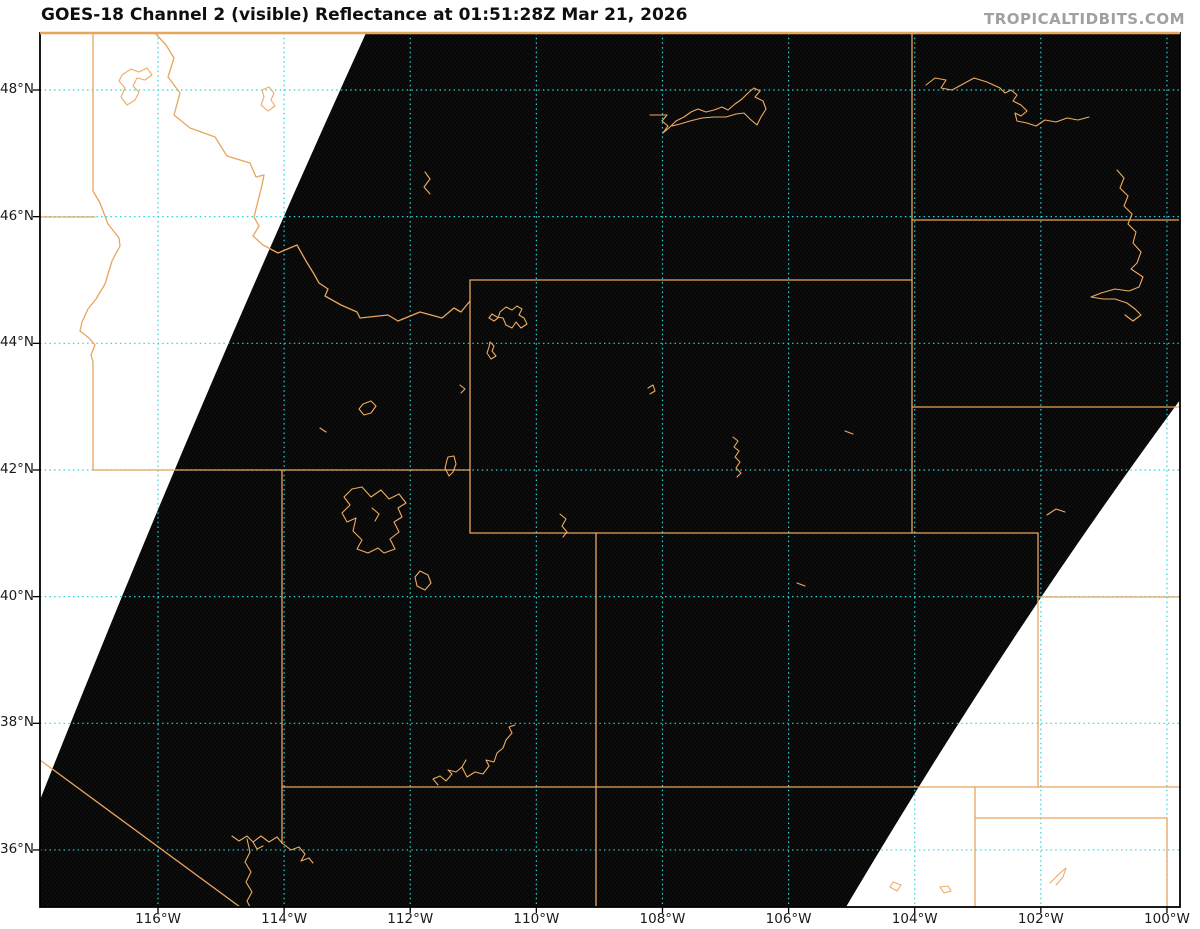 Image resolution: width=1200 pixels, height=929 pixels. Describe the element at coordinates (662, 919) in the screenshot. I see `lon-tick-label: 108°W` at that location.